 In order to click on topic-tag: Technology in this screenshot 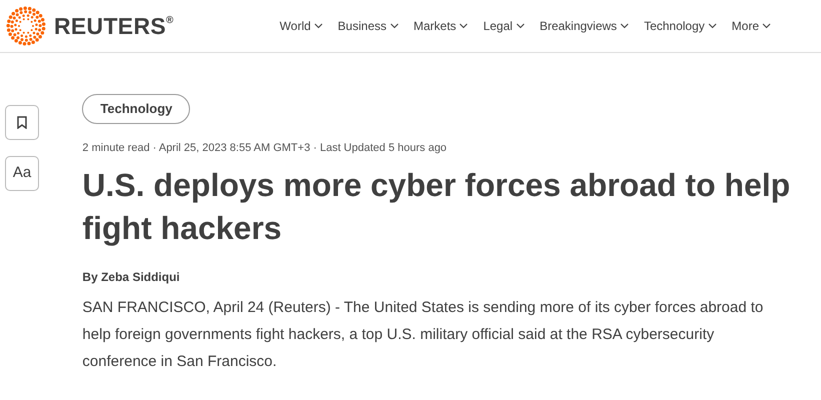, I will do `click(136, 109)`.